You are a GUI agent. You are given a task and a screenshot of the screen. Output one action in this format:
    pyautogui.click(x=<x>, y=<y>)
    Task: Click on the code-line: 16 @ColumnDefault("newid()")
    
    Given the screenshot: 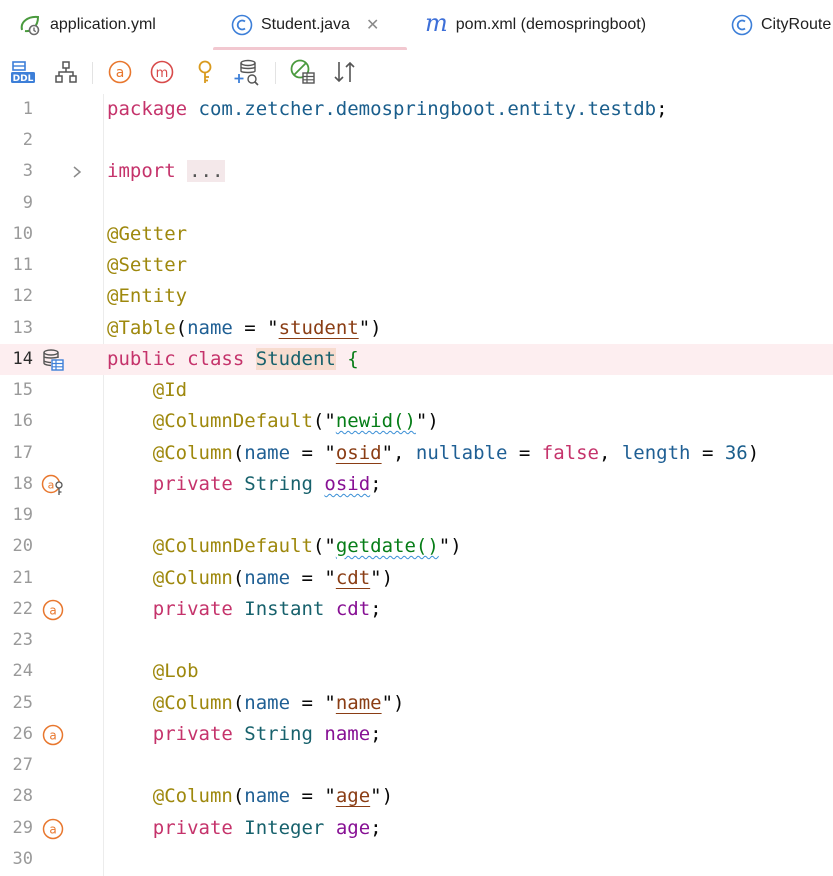 What is the action you would take?
    pyautogui.click(x=416, y=421)
    